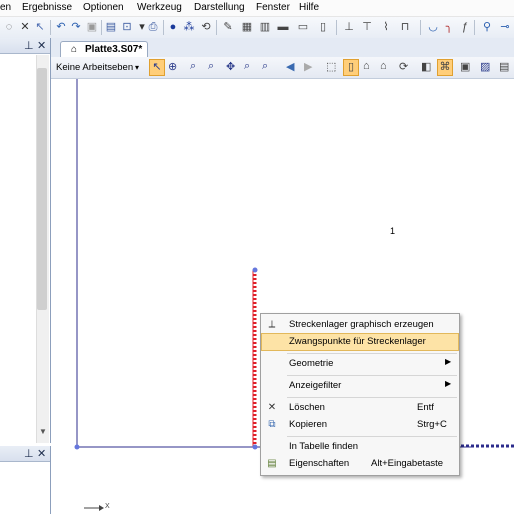 This screenshot has height=514, width=514. What do you see at coordinates (349, 27) in the screenshot?
I see `support-icon: ⊥` at bounding box center [349, 27].